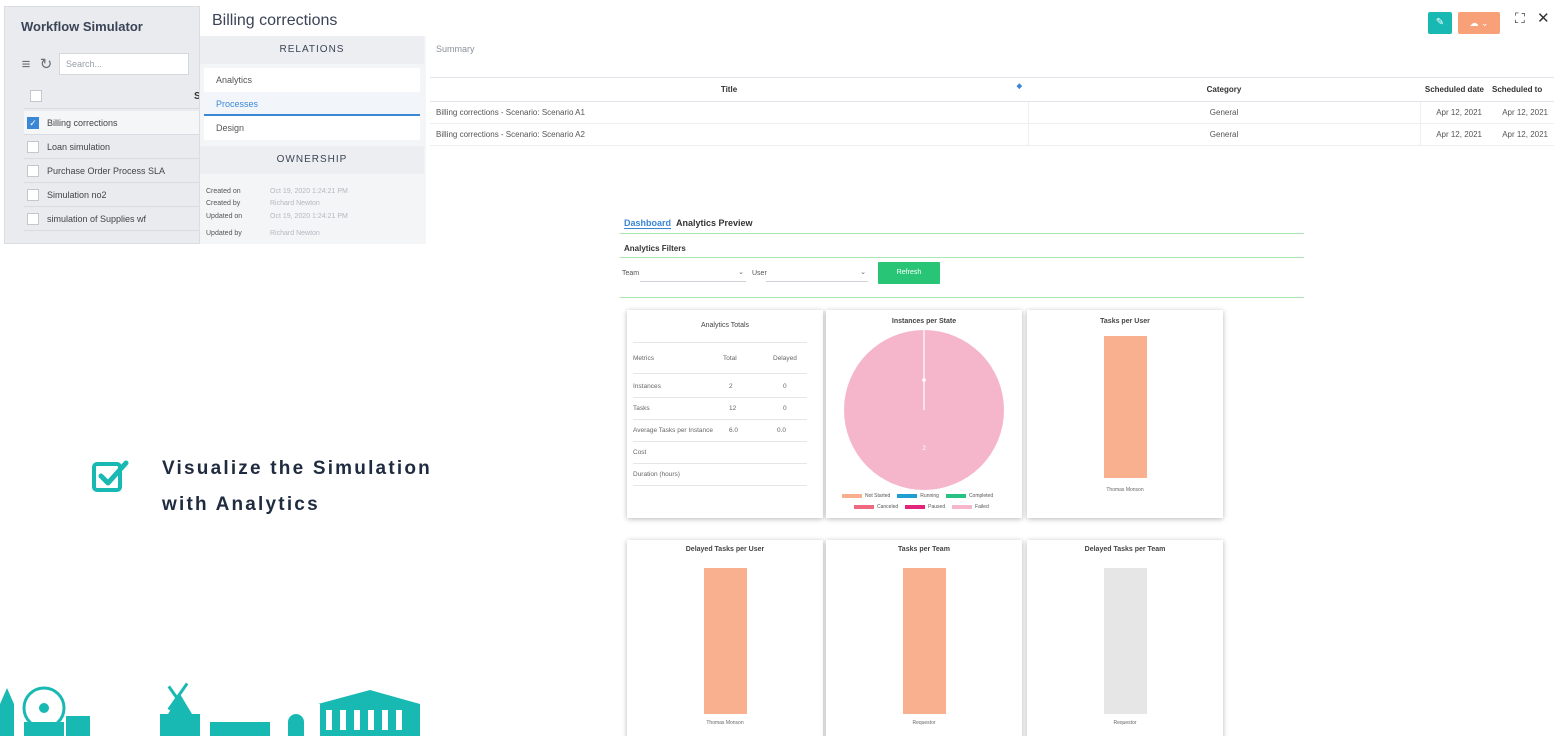 This screenshot has width=1554, height=736. I want to click on legend-label: Failed, so click(982, 507).